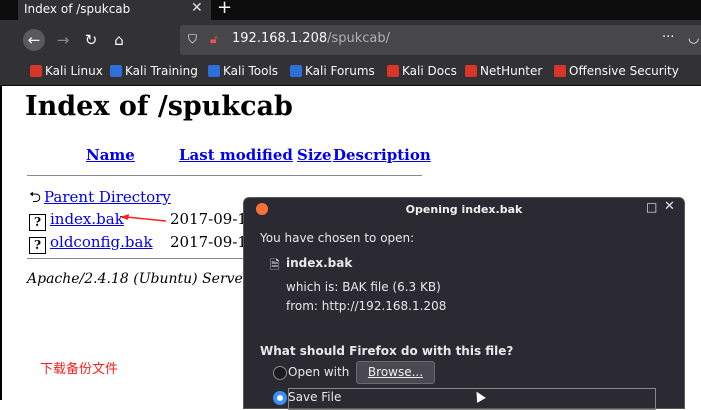 The width and height of the screenshot is (701, 410). I want to click on page-title: Index of /spukcab, so click(159, 106).